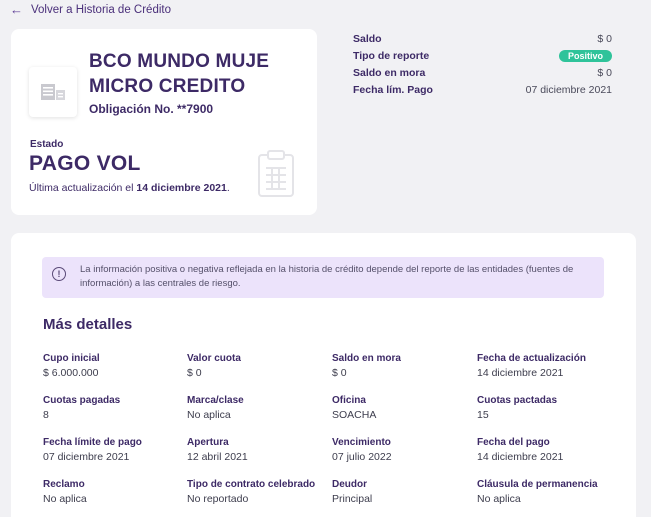 The width and height of the screenshot is (651, 517). What do you see at coordinates (259, 415) in the screenshot?
I see `detail-item: Marca/clase No aplica` at bounding box center [259, 415].